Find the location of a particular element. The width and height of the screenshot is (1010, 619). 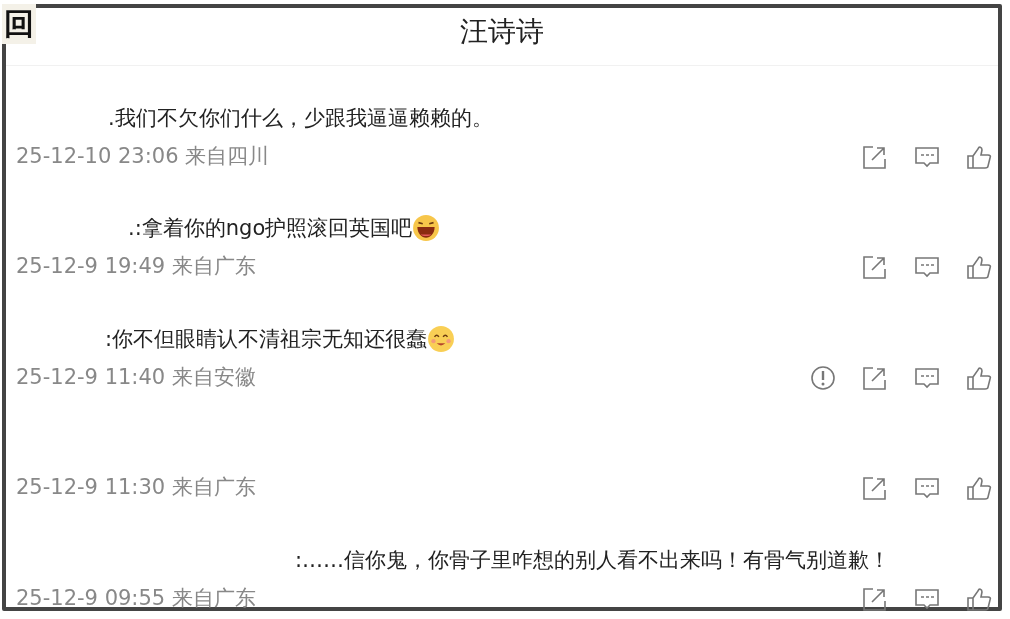

comment-meta: 25-12-9 09:55 来自广东 is located at coordinates (136, 598).